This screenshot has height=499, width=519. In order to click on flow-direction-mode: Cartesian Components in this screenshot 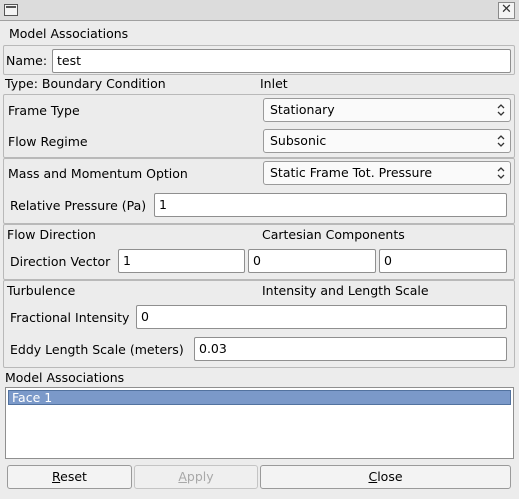, I will do `click(333, 234)`.